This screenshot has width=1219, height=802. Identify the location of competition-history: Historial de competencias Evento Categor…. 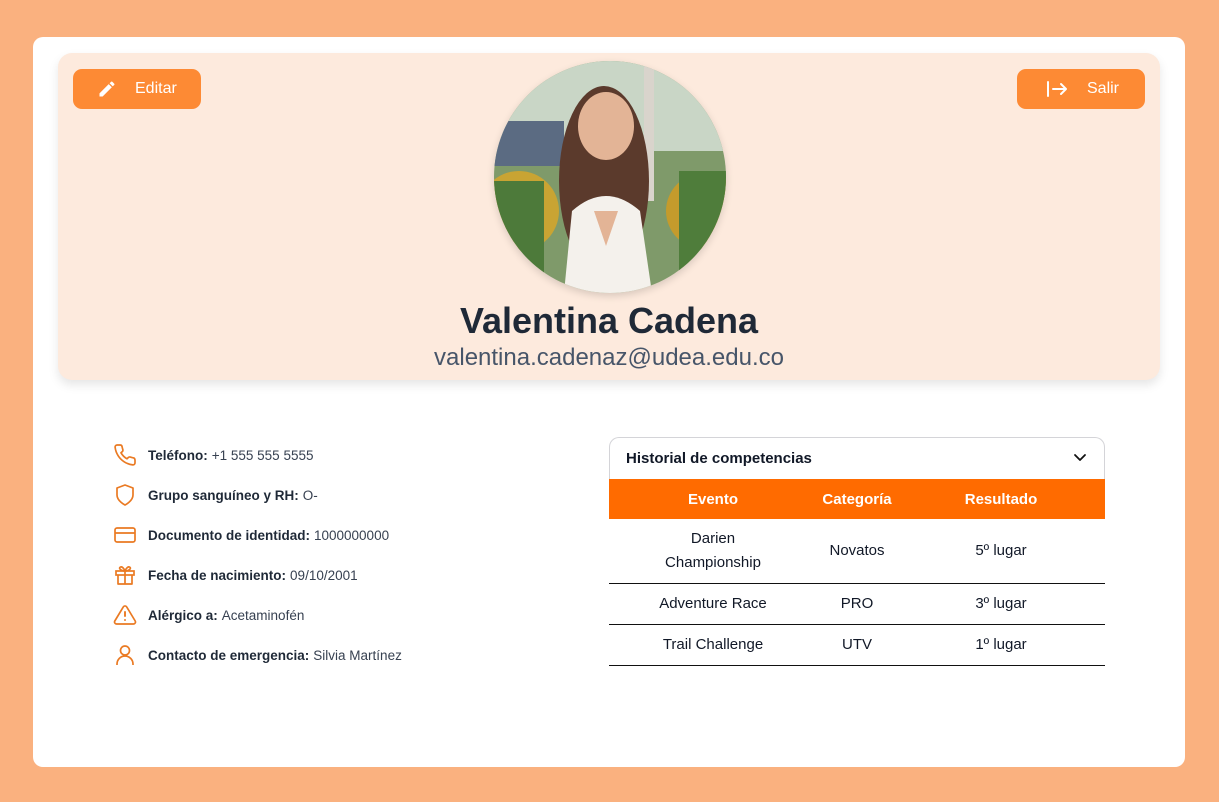
(857, 551).